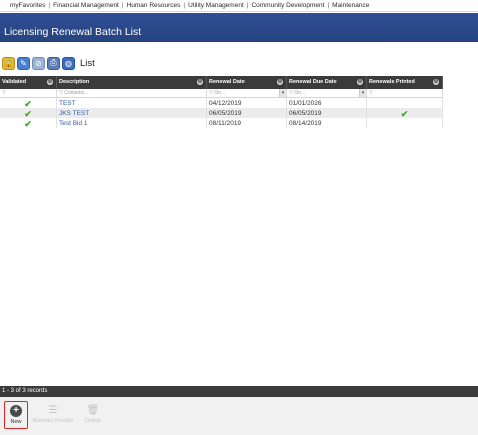 The width and height of the screenshot is (478, 435). What do you see at coordinates (405, 93) in the screenshot?
I see `filter-renewals-printed: ▽` at bounding box center [405, 93].